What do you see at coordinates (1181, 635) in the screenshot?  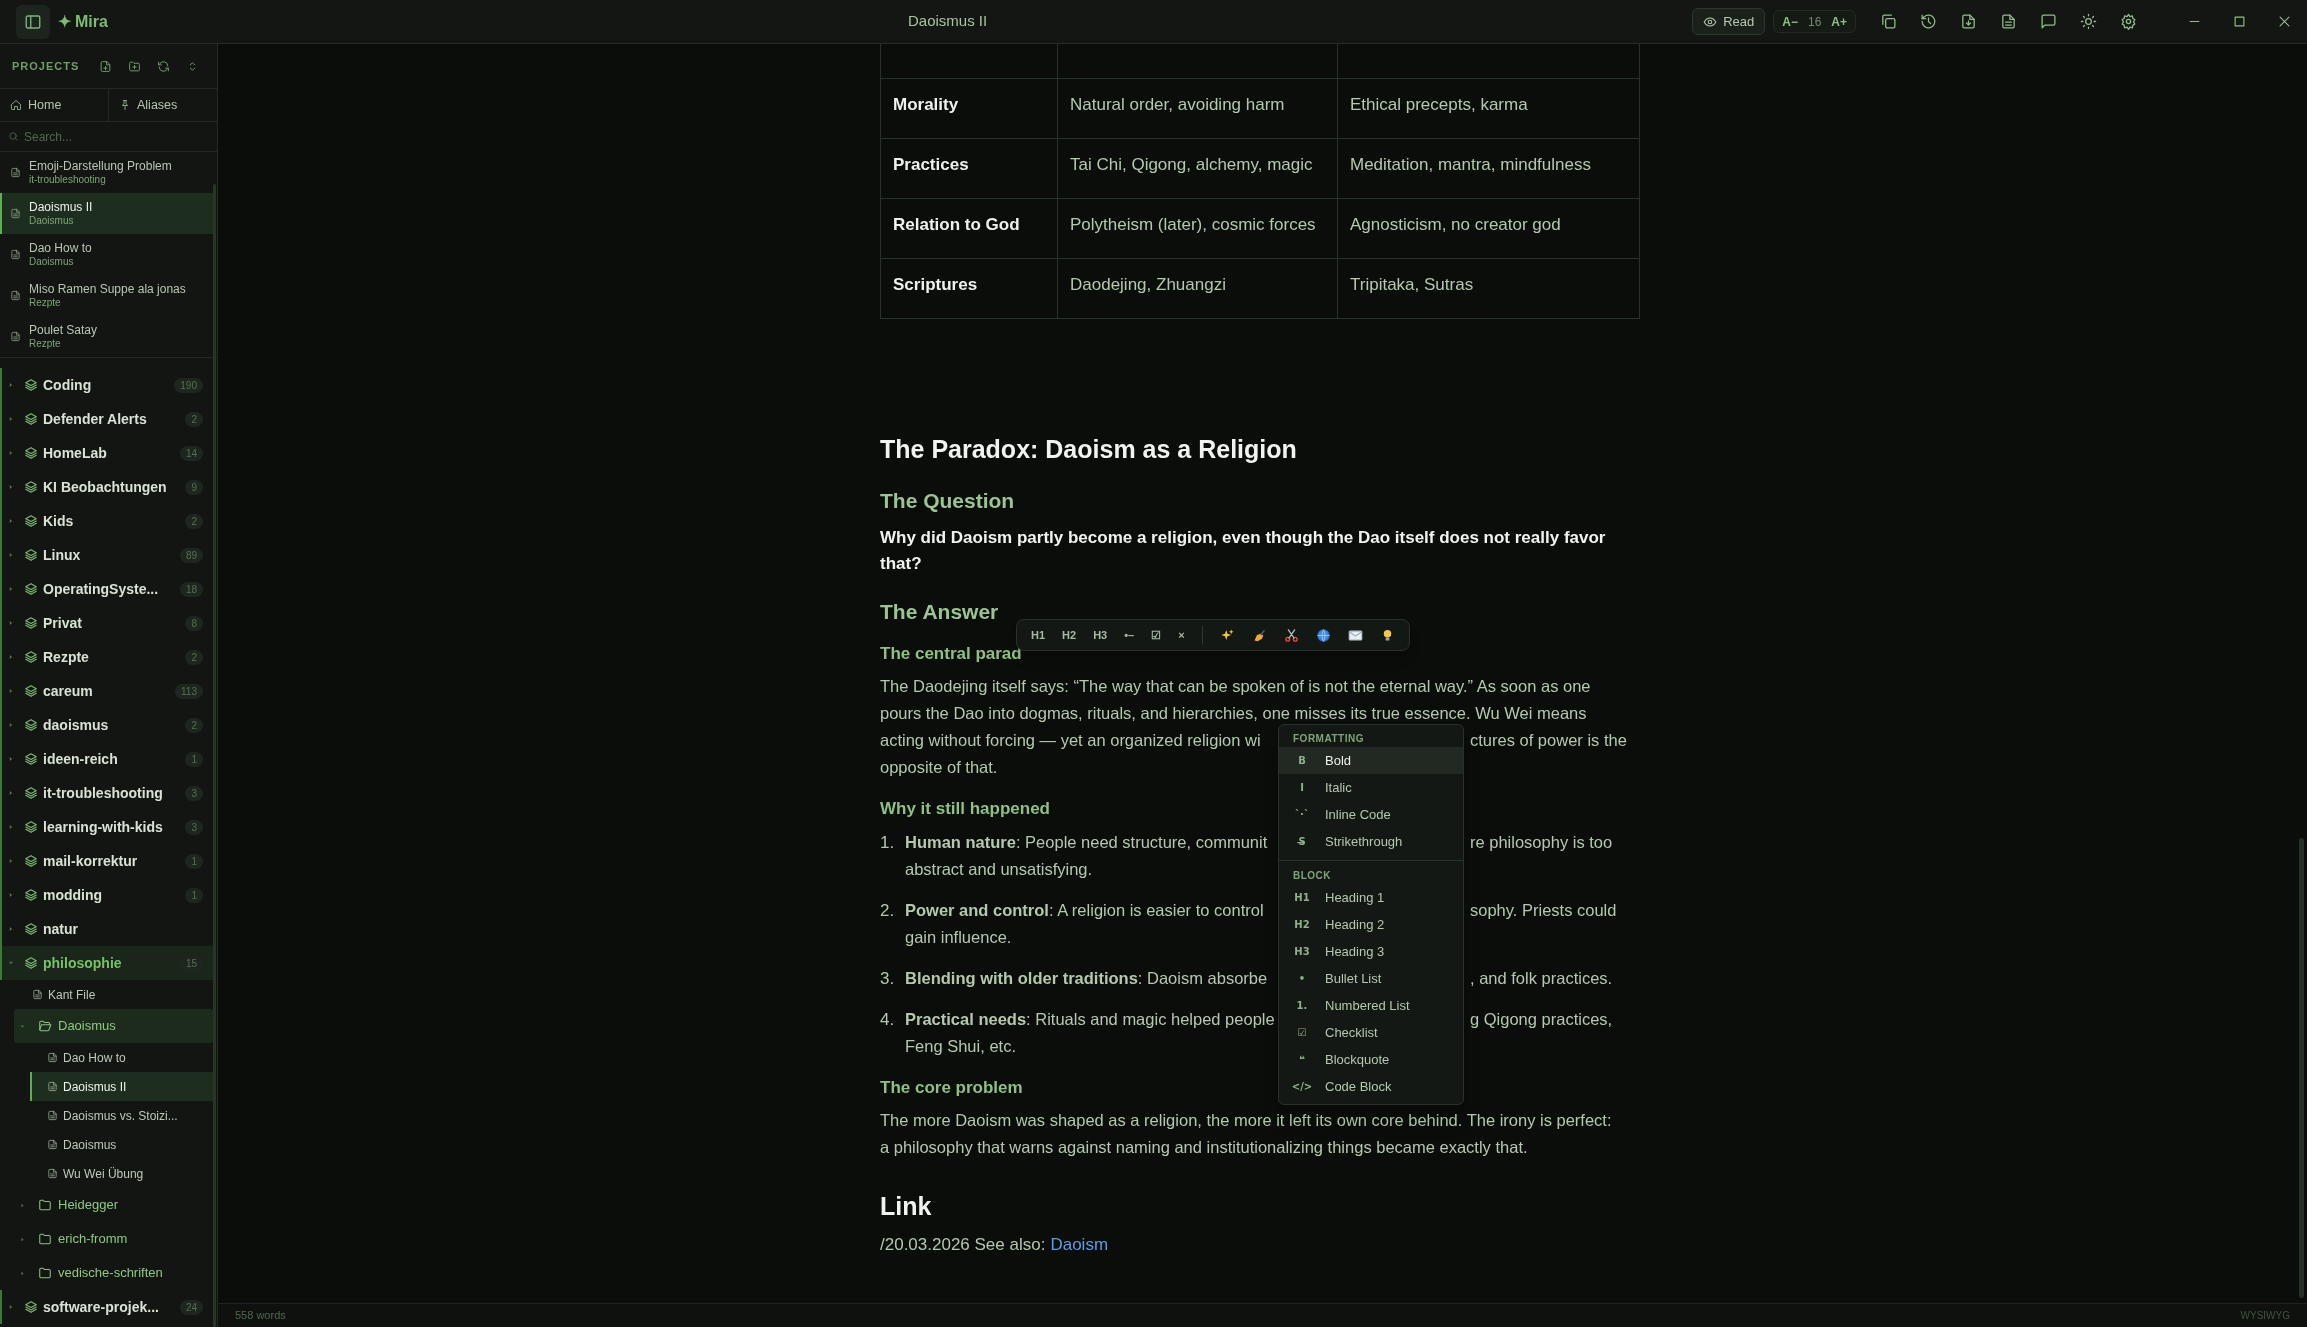 I see `toolbar-button: ×` at bounding box center [1181, 635].